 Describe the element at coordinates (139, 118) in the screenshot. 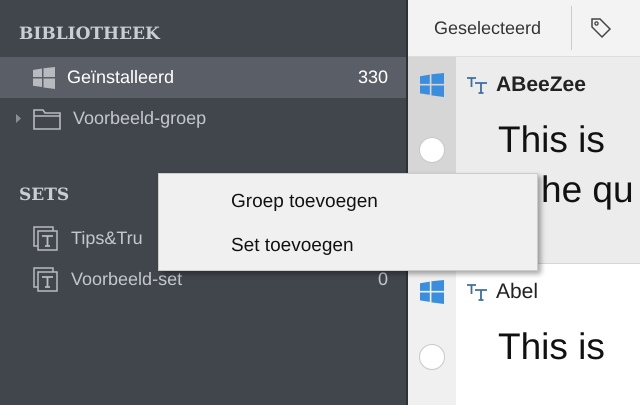

I see `item-label: Voorbeeld-groep` at that location.